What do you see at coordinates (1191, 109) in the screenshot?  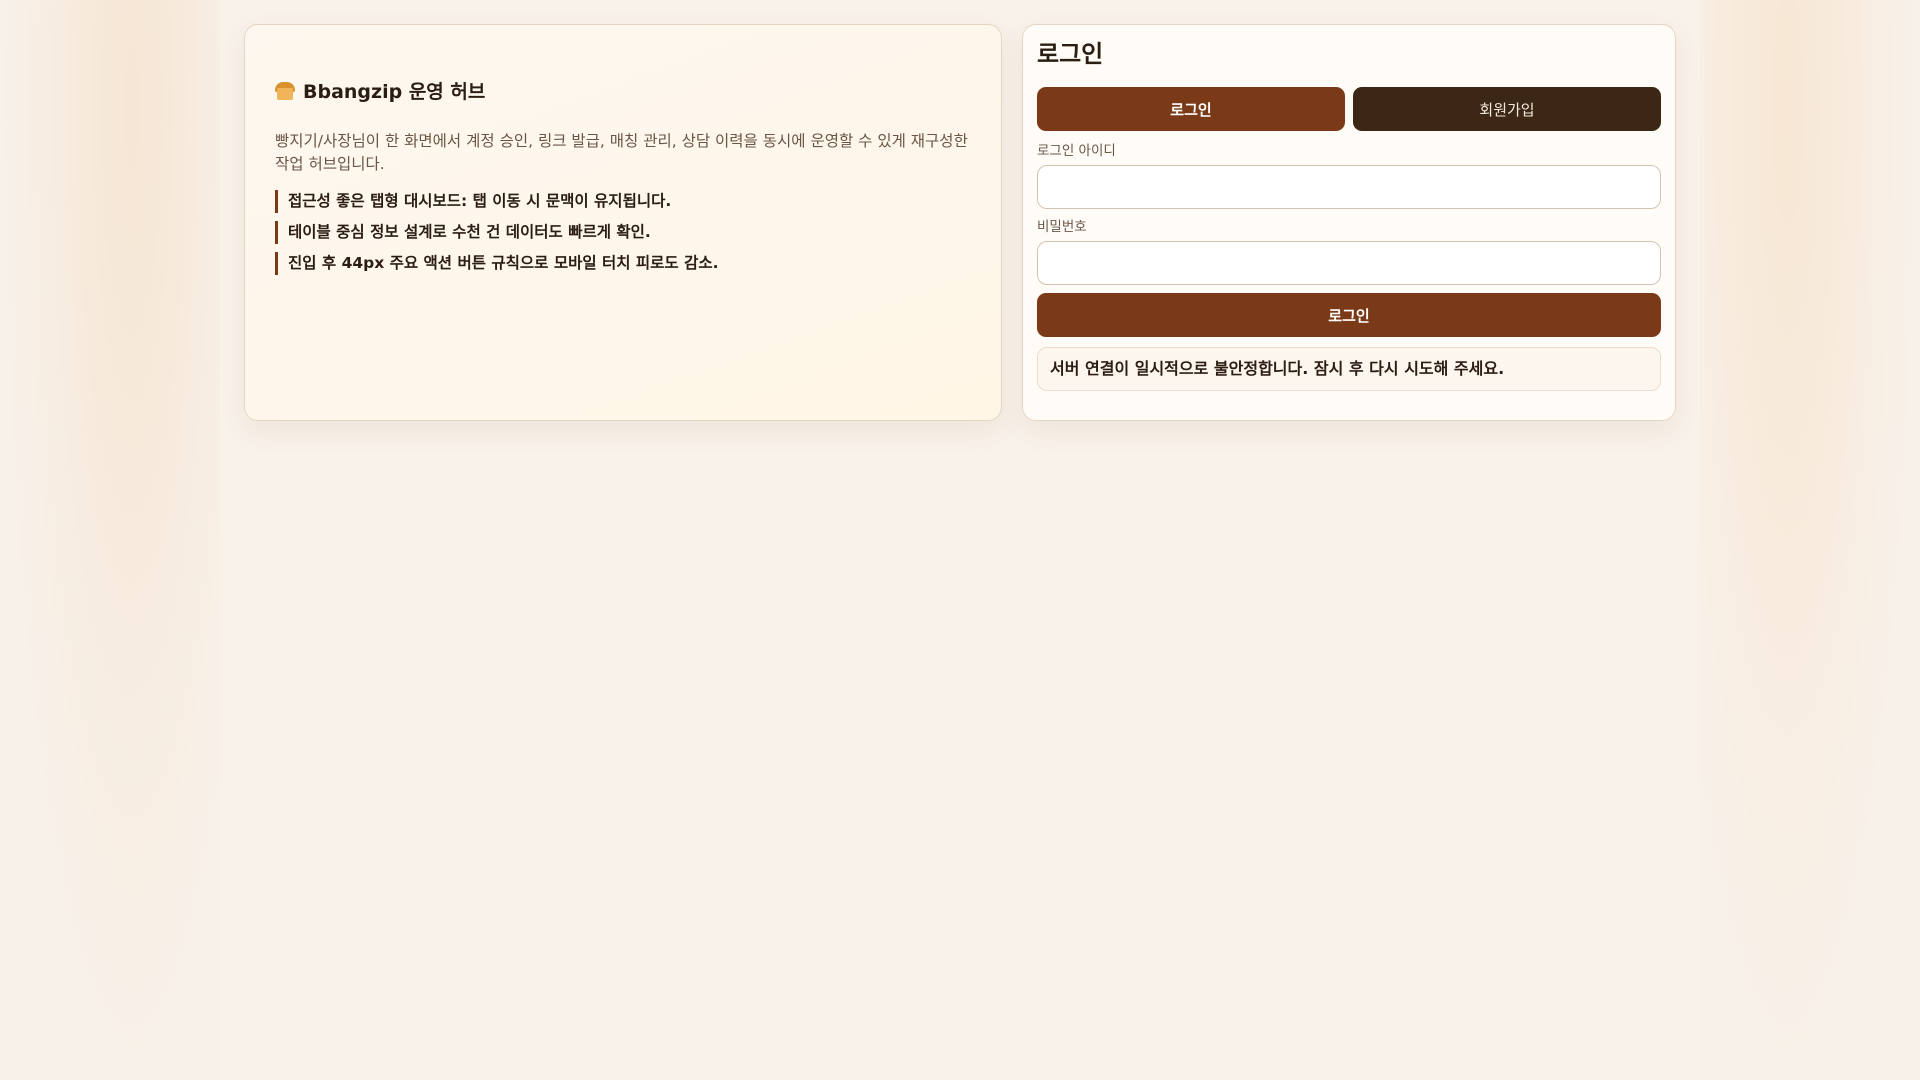 I see `tab-login: 로그인` at bounding box center [1191, 109].